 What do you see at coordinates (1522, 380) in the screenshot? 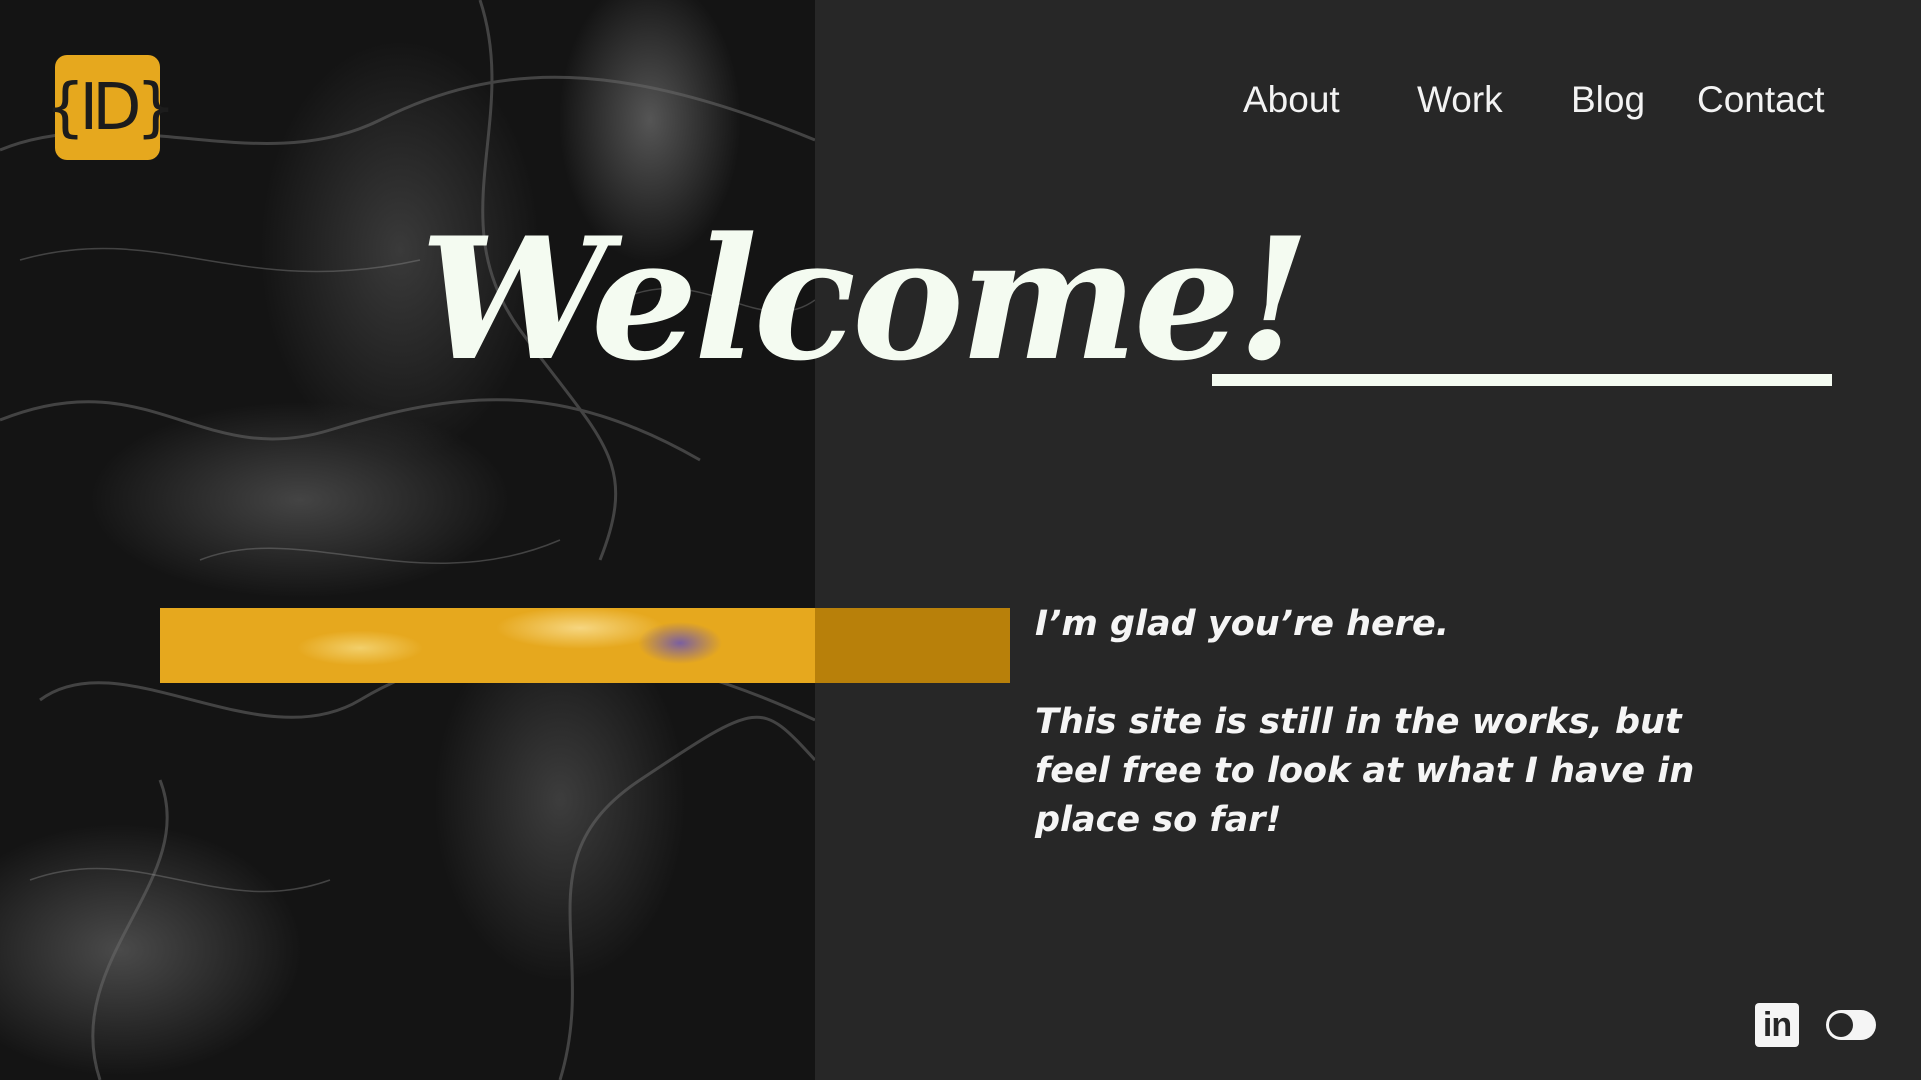
I see `title-underline` at bounding box center [1522, 380].